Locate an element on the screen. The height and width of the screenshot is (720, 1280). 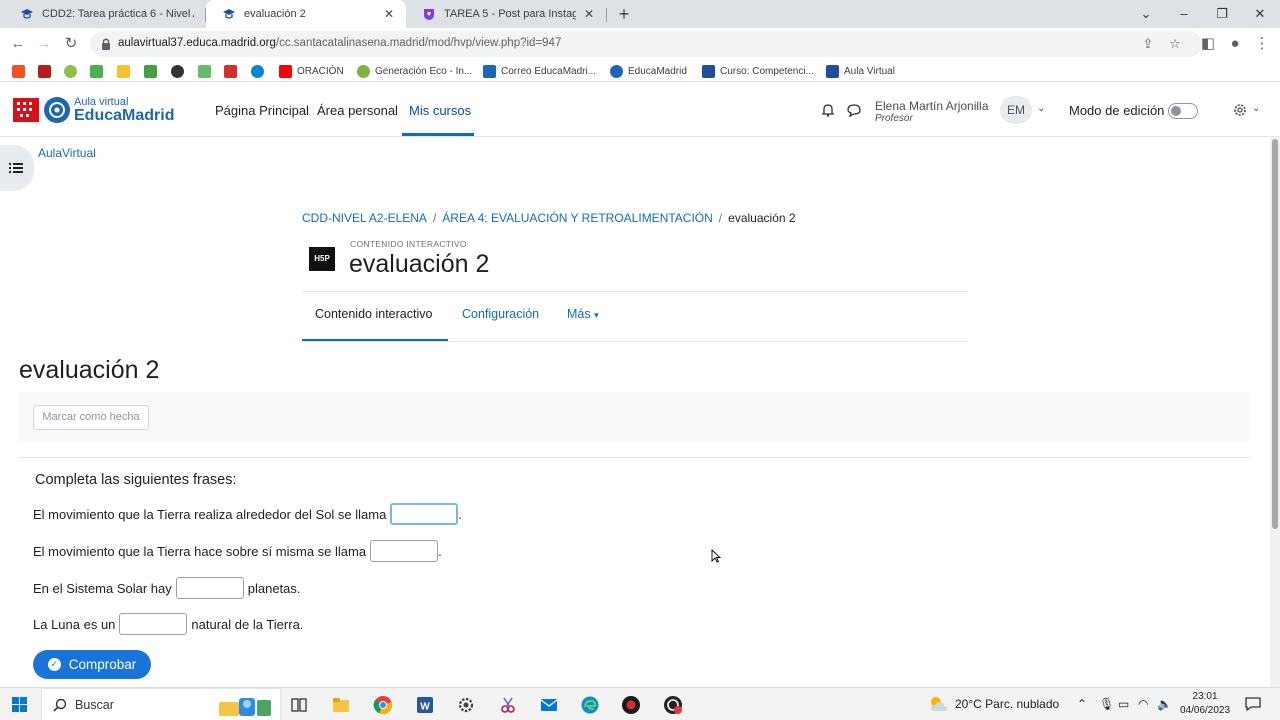
tab-list-icon: ⌄ is located at coordinates (1146, 14).